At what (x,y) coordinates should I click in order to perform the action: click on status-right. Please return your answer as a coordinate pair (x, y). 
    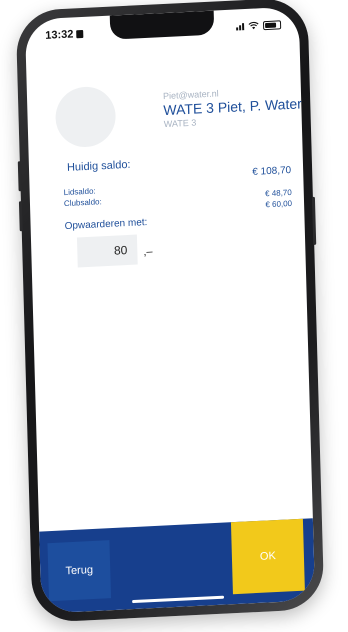
    Looking at the image, I should click on (259, 25).